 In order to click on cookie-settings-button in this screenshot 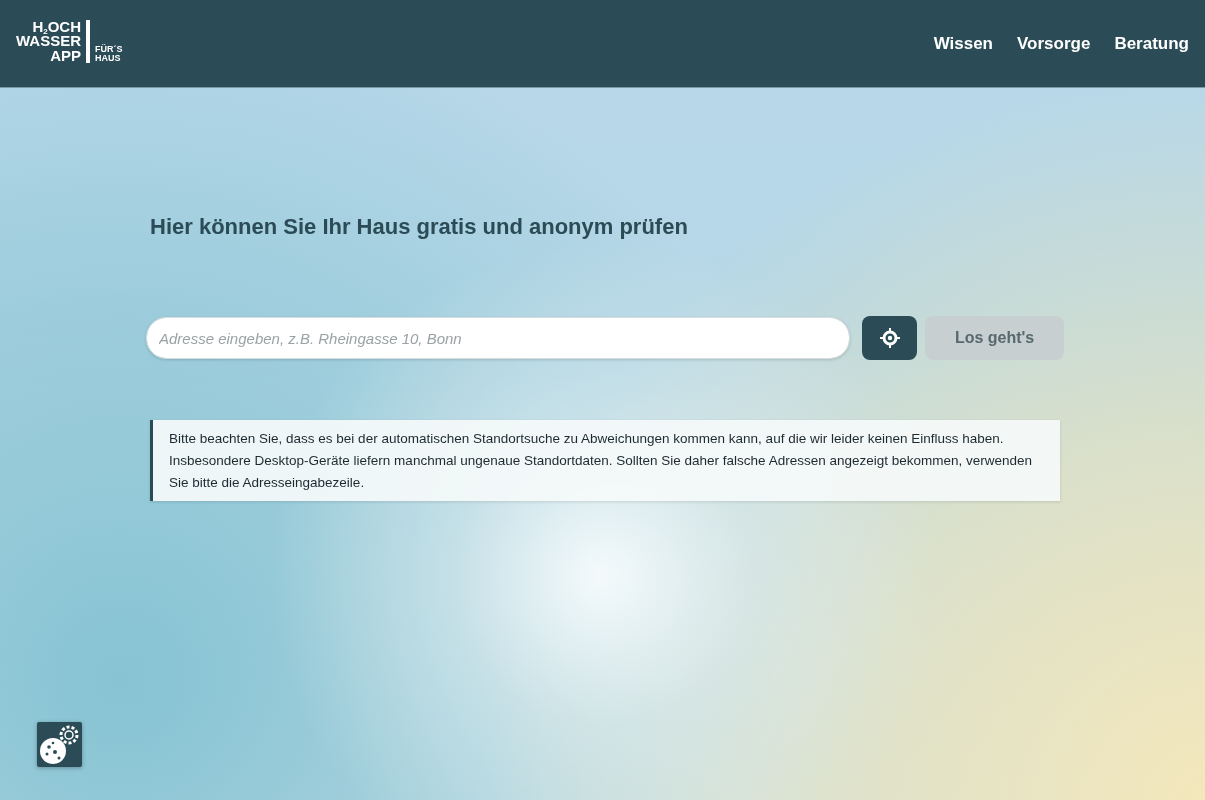, I will do `click(59, 744)`.